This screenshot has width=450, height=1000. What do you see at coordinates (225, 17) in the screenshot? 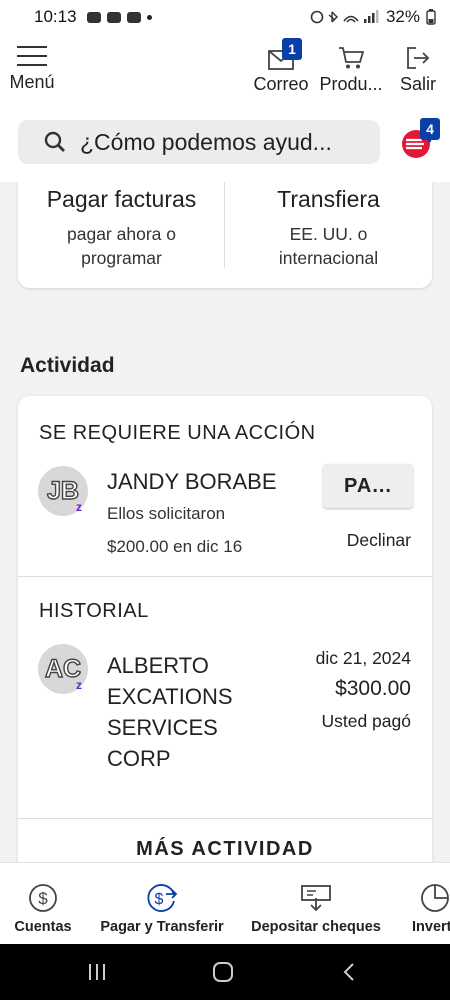
I see `status-bar: 10:13 32%` at bounding box center [225, 17].